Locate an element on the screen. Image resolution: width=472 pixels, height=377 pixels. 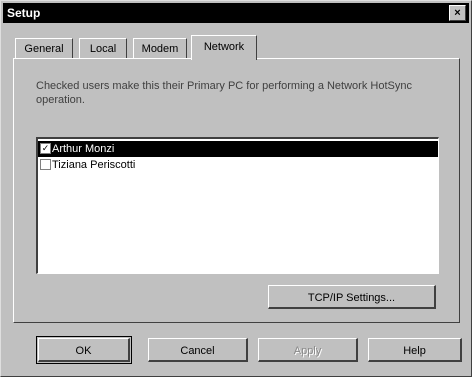
user-name: Arthur Monzi is located at coordinates (83, 149).